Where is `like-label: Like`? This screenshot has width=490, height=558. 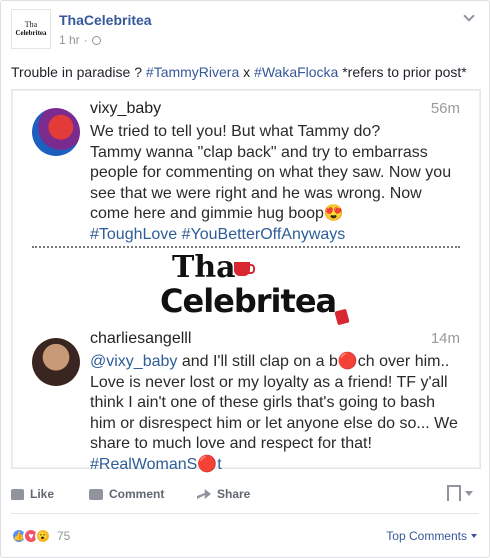
like-label: Like is located at coordinates (42, 494).